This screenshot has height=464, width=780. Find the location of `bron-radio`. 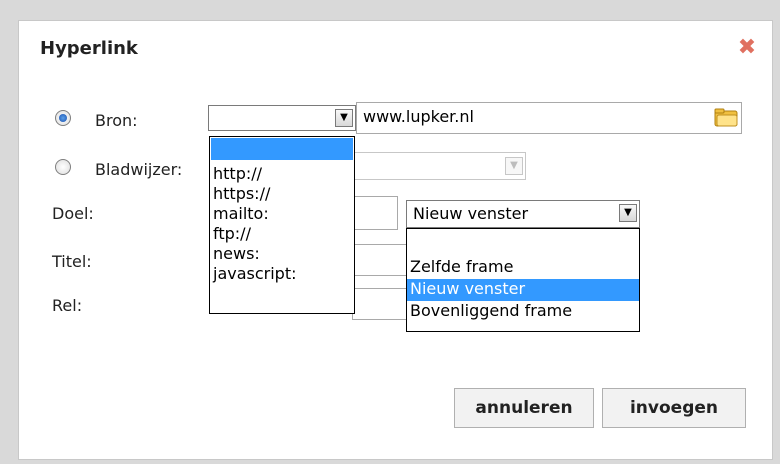

bron-radio is located at coordinates (63, 118).